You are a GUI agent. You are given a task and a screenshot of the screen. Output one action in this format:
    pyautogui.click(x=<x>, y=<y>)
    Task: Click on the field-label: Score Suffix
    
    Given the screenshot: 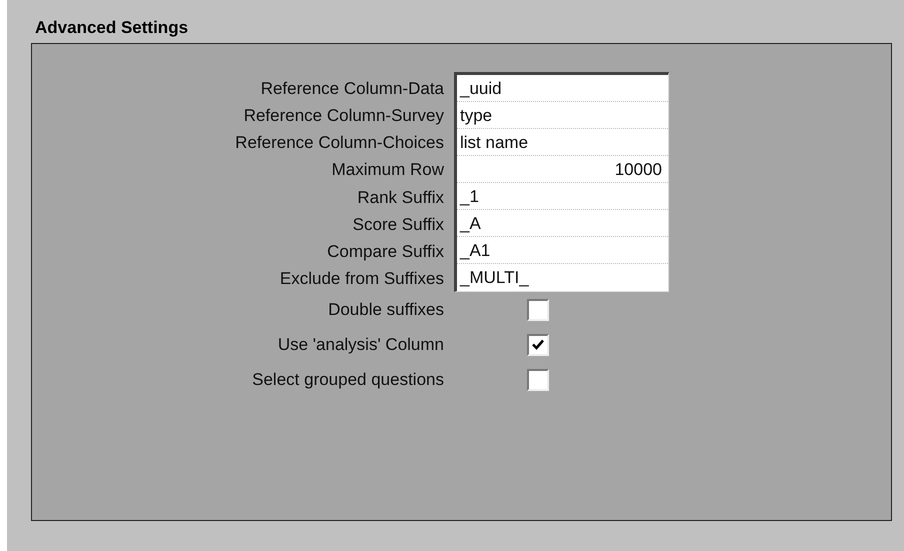 What is the action you would take?
    pyautogui.click(x=398, y=225)
    